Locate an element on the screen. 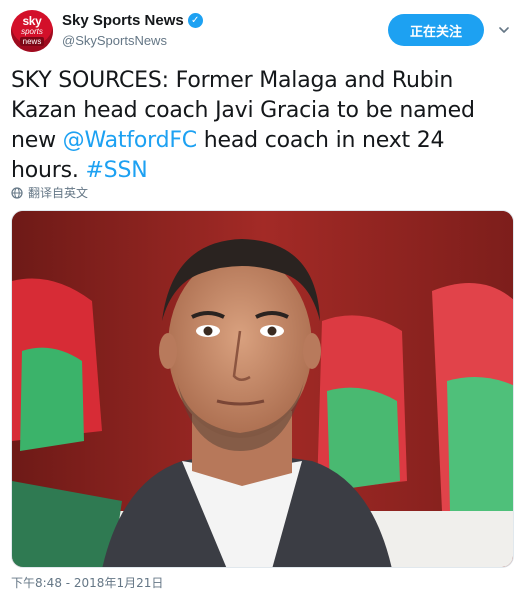  translate-label: 翻译自英文 is located at coordinates (58, 193).